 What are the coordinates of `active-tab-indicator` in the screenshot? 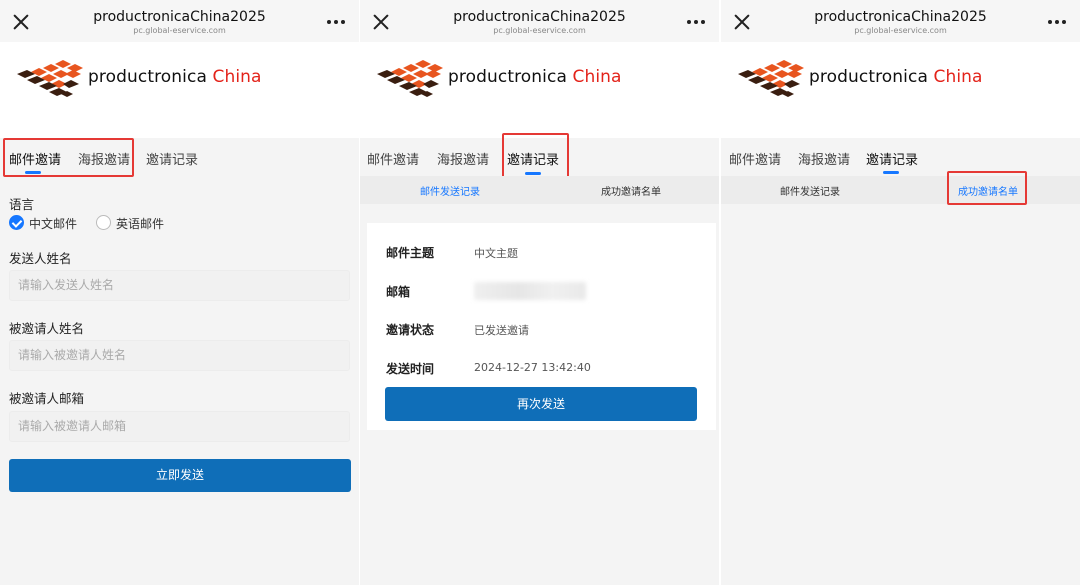 It's located at (891, 172).